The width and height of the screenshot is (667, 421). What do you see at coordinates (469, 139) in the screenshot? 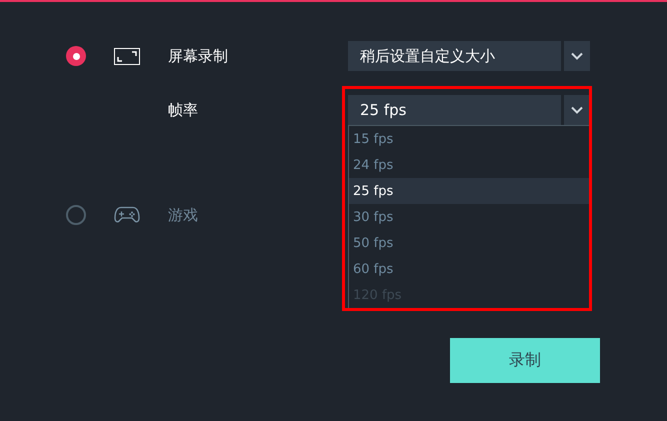
I see `dropdown-option: 15 fps` at bounding box center [469, 139].